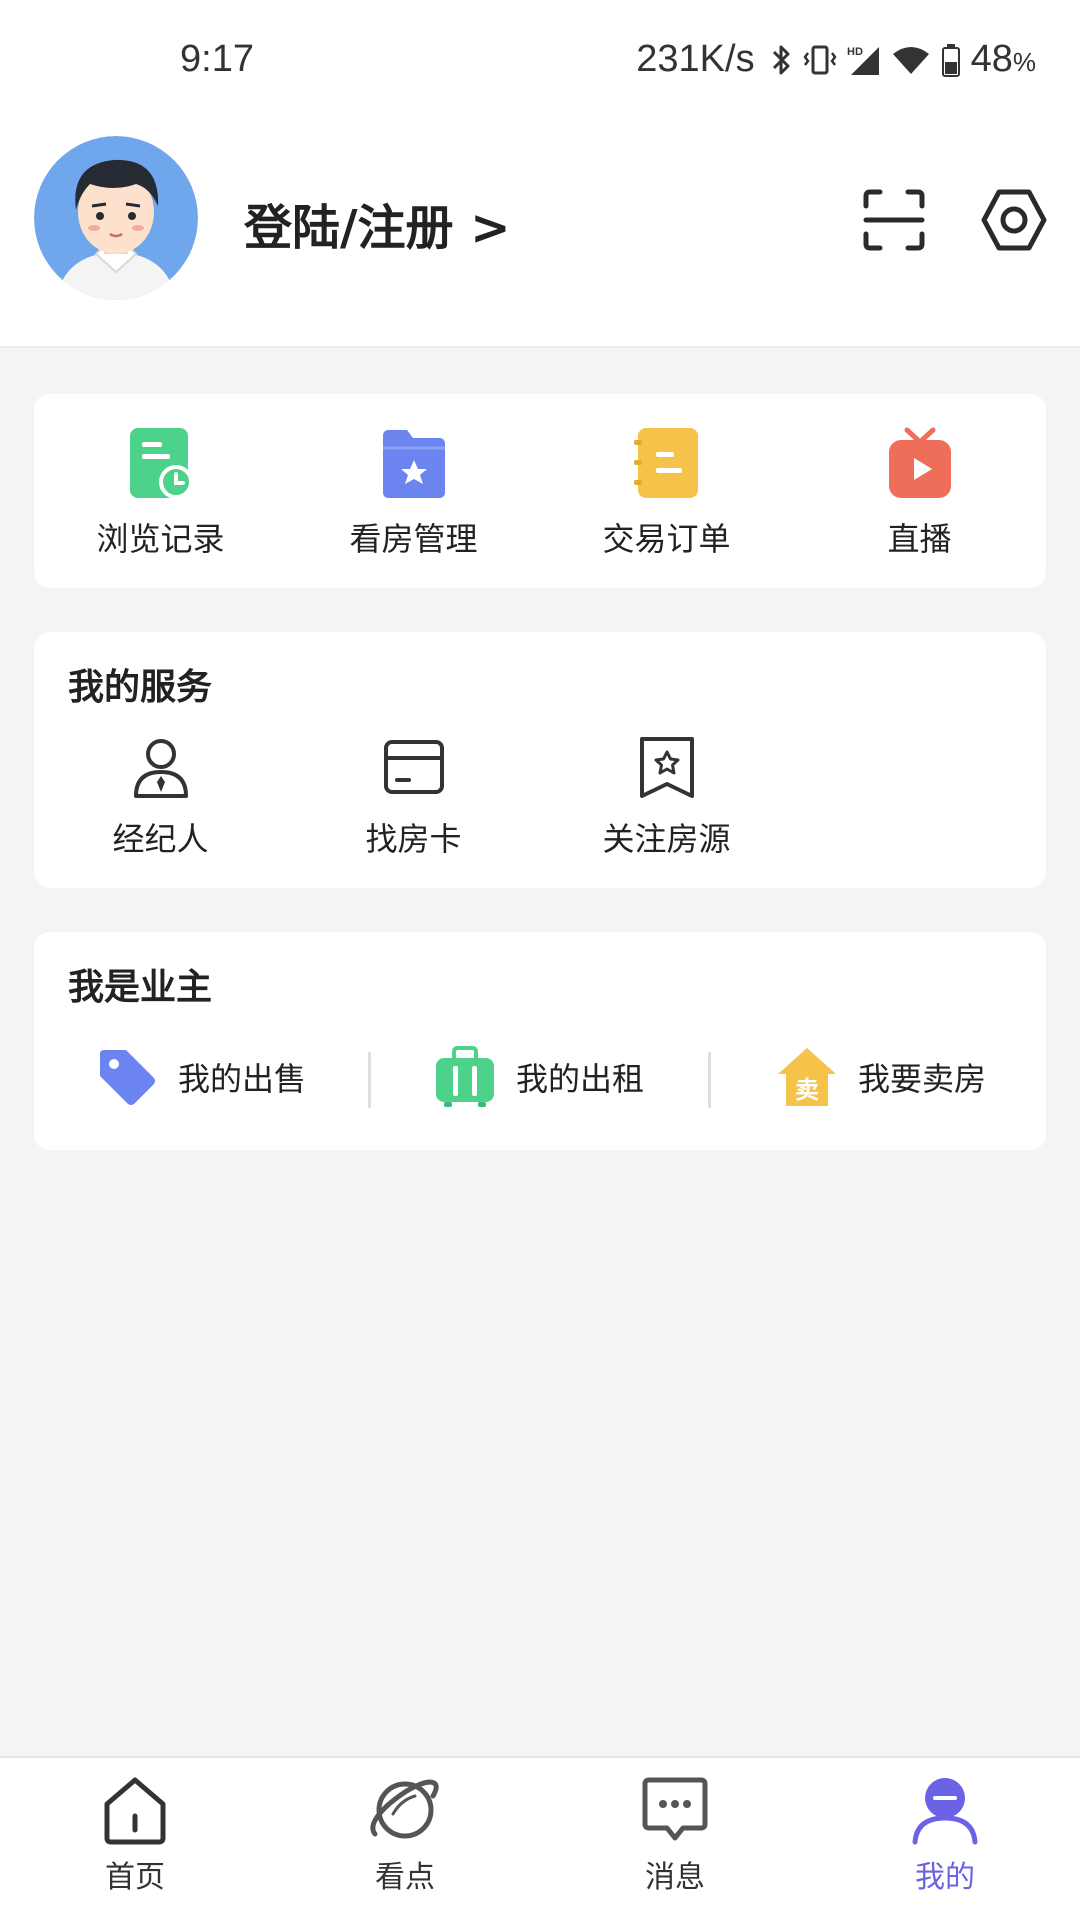 The image size is (1080, 1920). I want to click on quick-item-label: 直播, so click(919, 539).